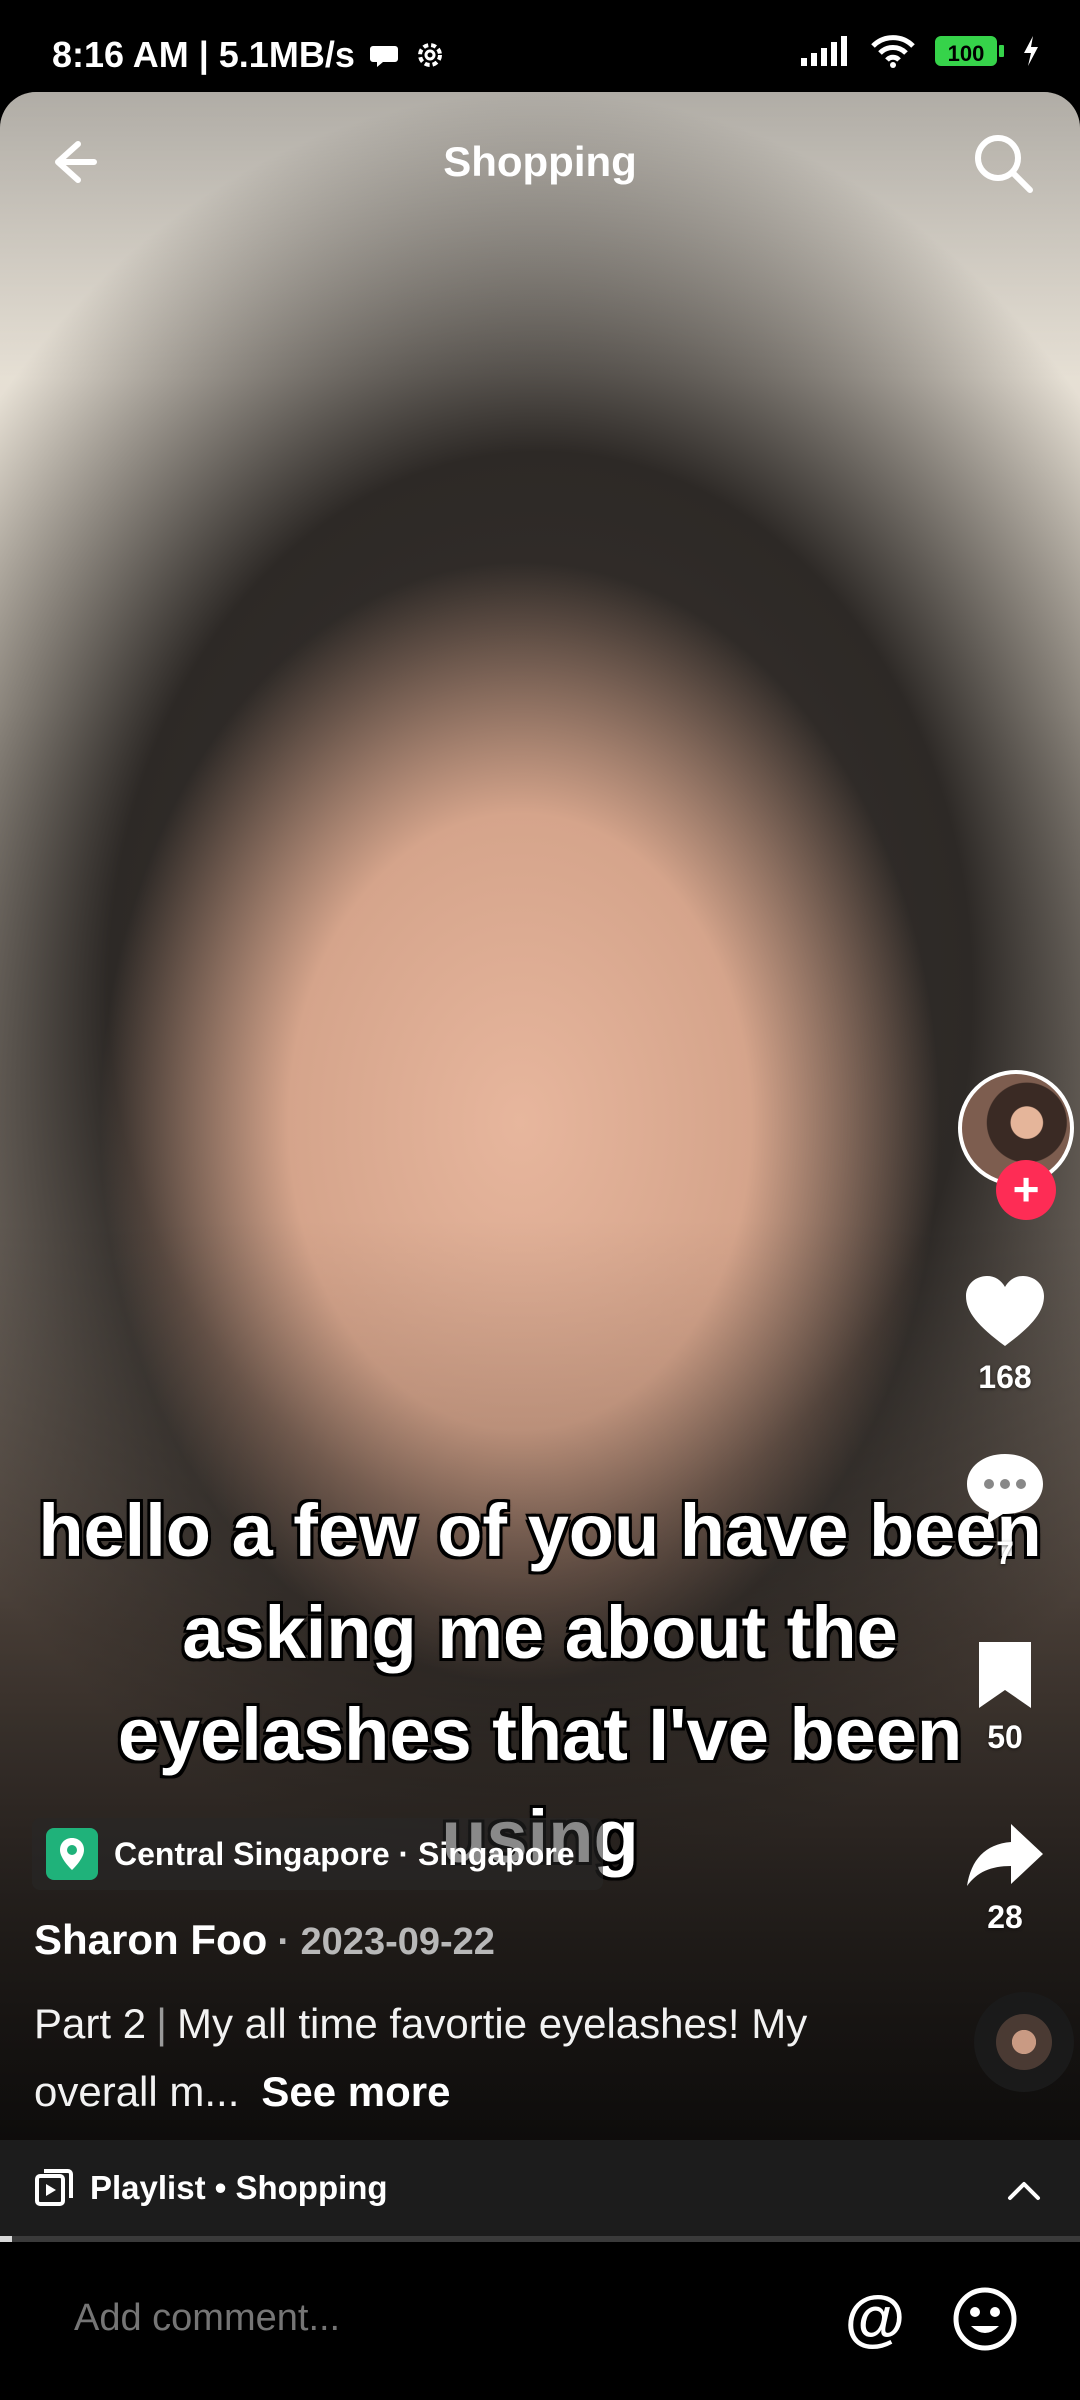  I want to click on save-button: 50, so click(1005, 1697).